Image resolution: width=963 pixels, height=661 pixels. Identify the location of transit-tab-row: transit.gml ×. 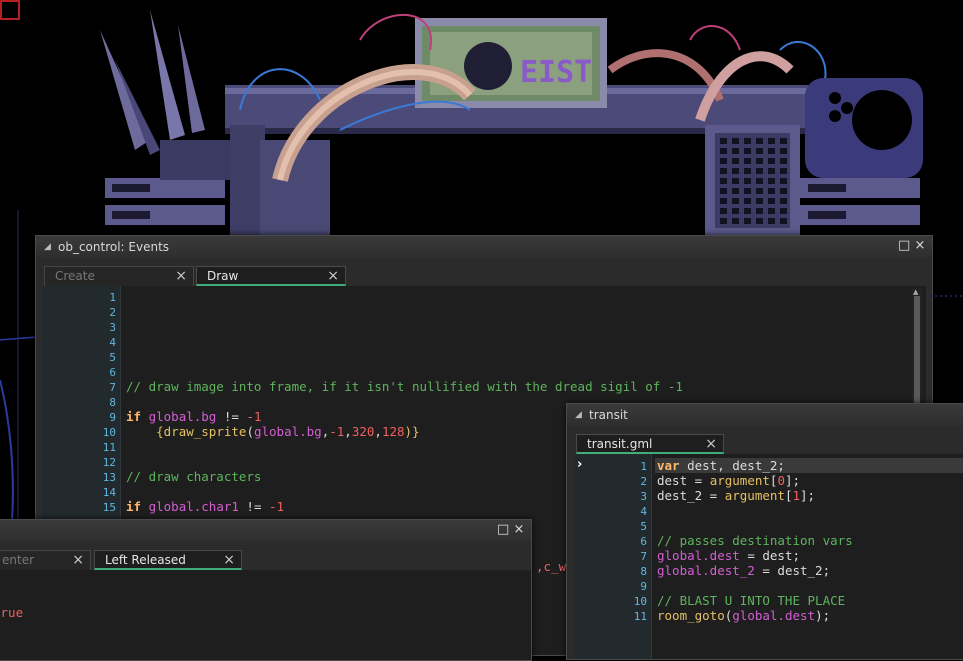
(765, 440).